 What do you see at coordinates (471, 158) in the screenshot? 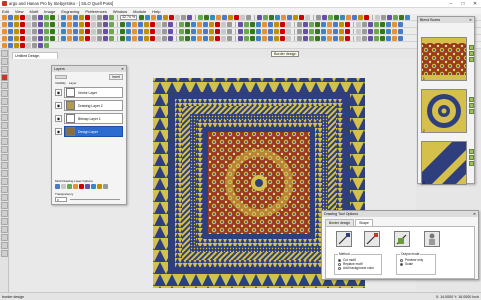
I see `blend-side-buttons` at bounding box center [471, 158].